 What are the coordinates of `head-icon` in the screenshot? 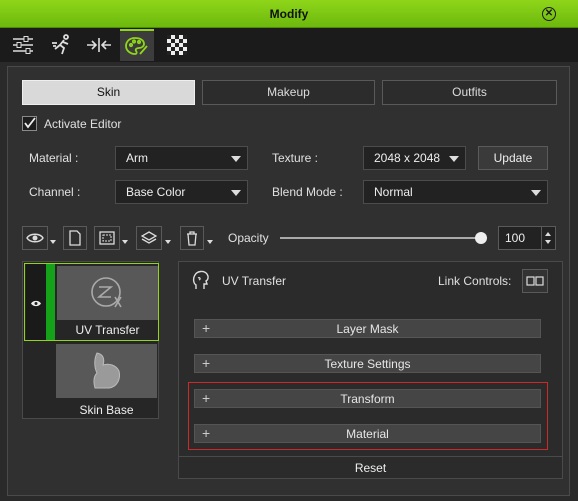 It's located at (201, 281).